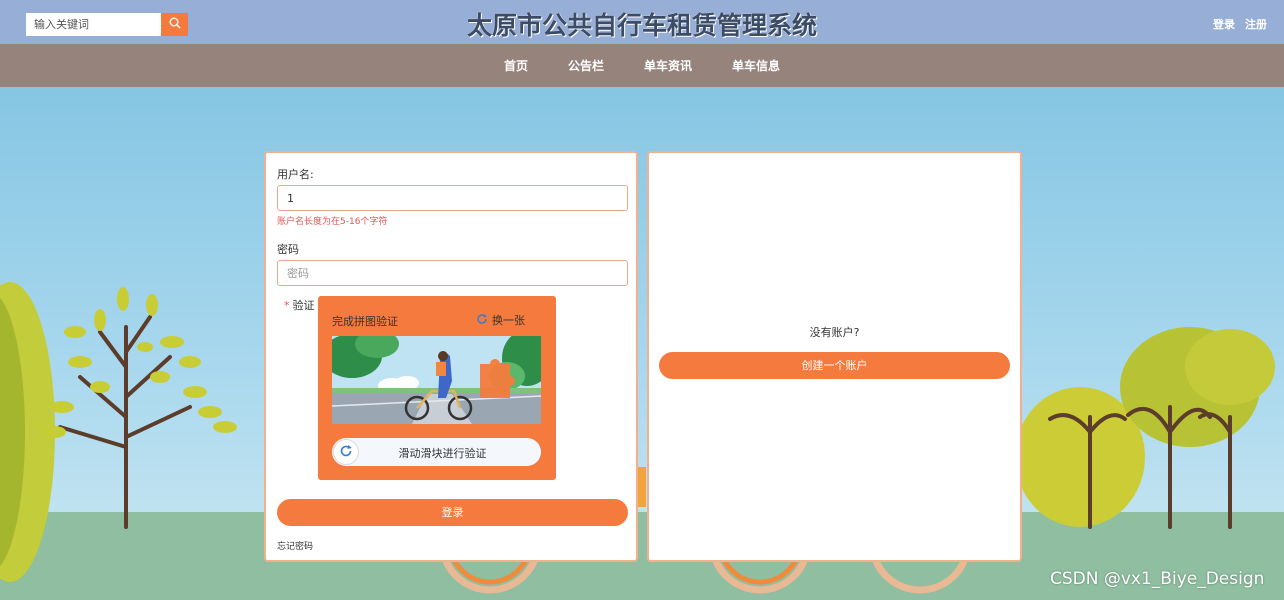 This screenshot has height=600, width=1284. Describe the element at coordinates (436, 380) in the screenshot. I see `captcha-puzzle-image` at that location.